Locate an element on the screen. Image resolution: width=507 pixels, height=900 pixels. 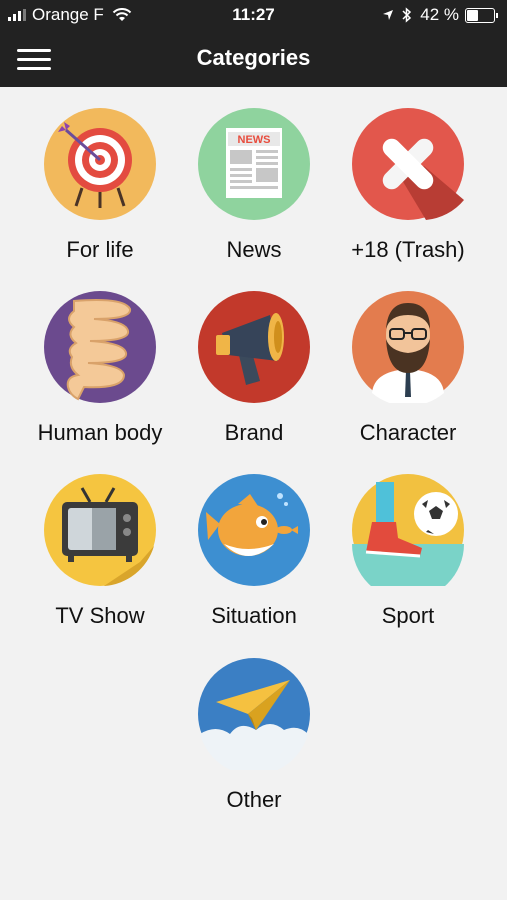
soccer-icon is located at coordinates (408, 530).